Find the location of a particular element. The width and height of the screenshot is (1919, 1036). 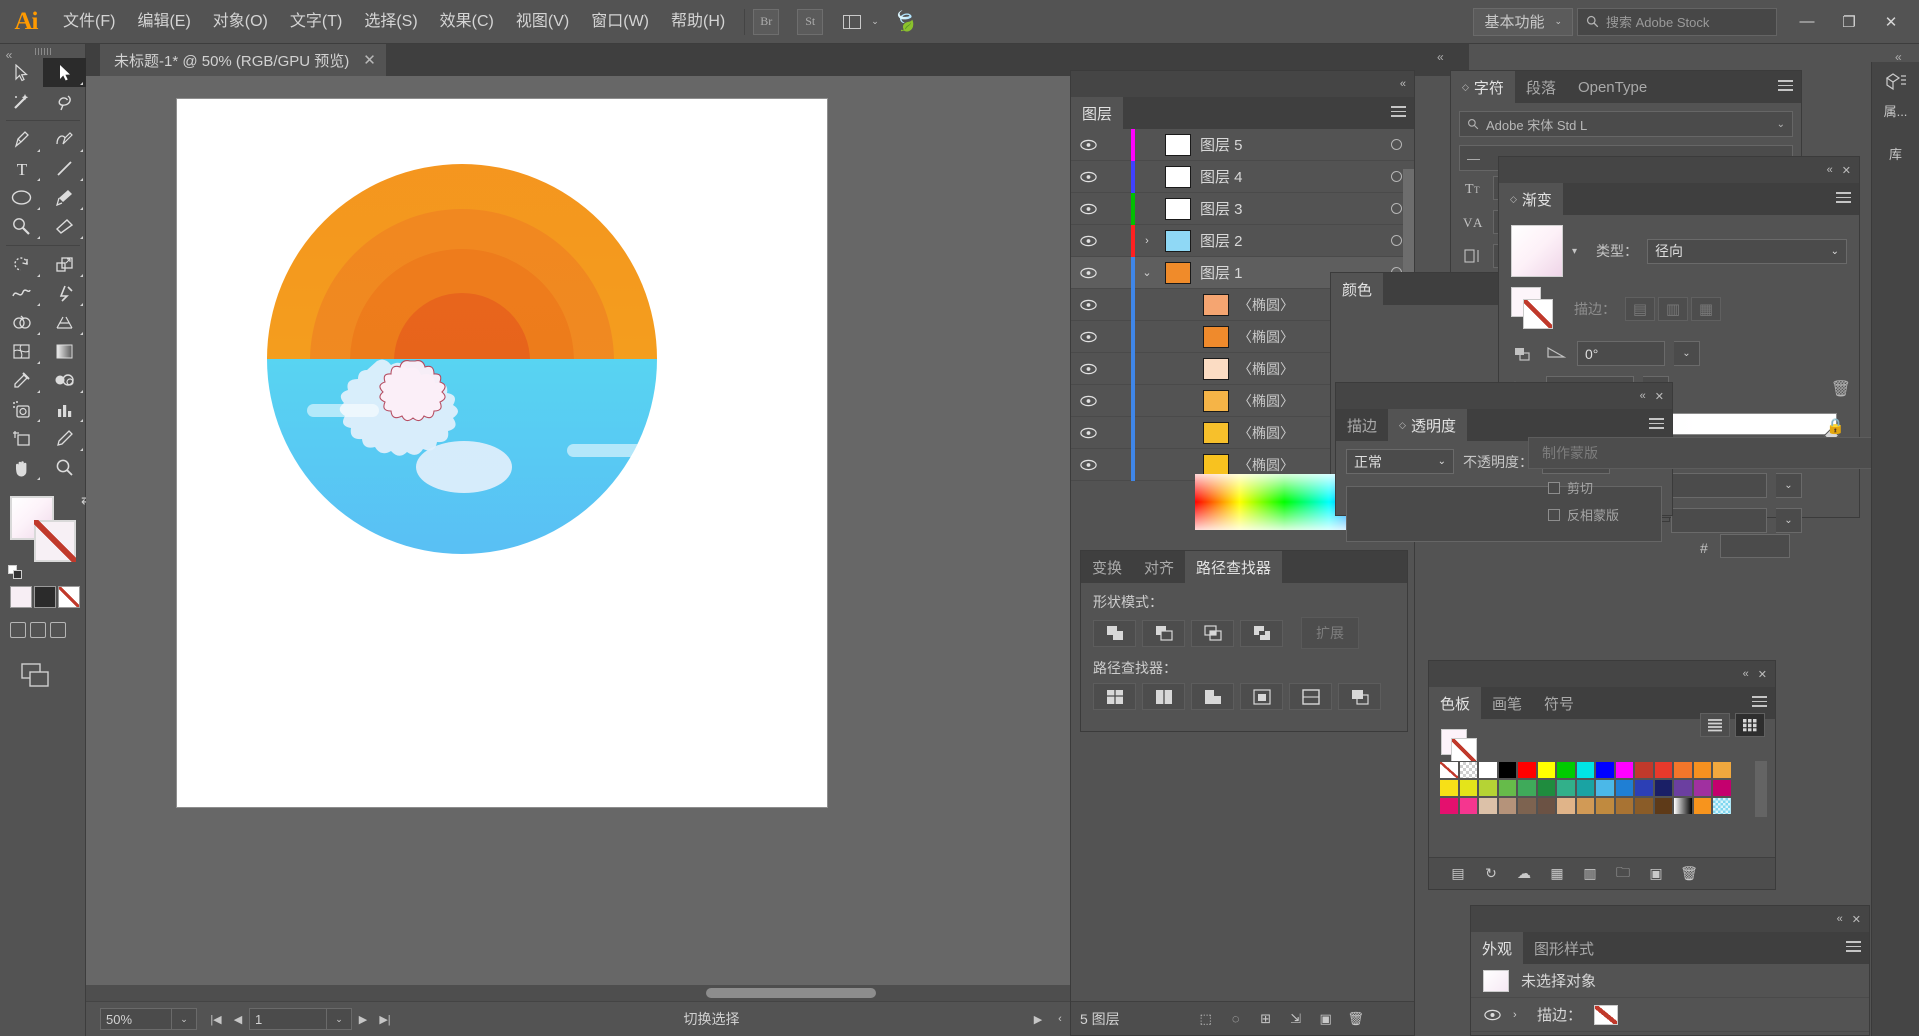

menu-select: 选择(S) is located at coordinates (390, 22).